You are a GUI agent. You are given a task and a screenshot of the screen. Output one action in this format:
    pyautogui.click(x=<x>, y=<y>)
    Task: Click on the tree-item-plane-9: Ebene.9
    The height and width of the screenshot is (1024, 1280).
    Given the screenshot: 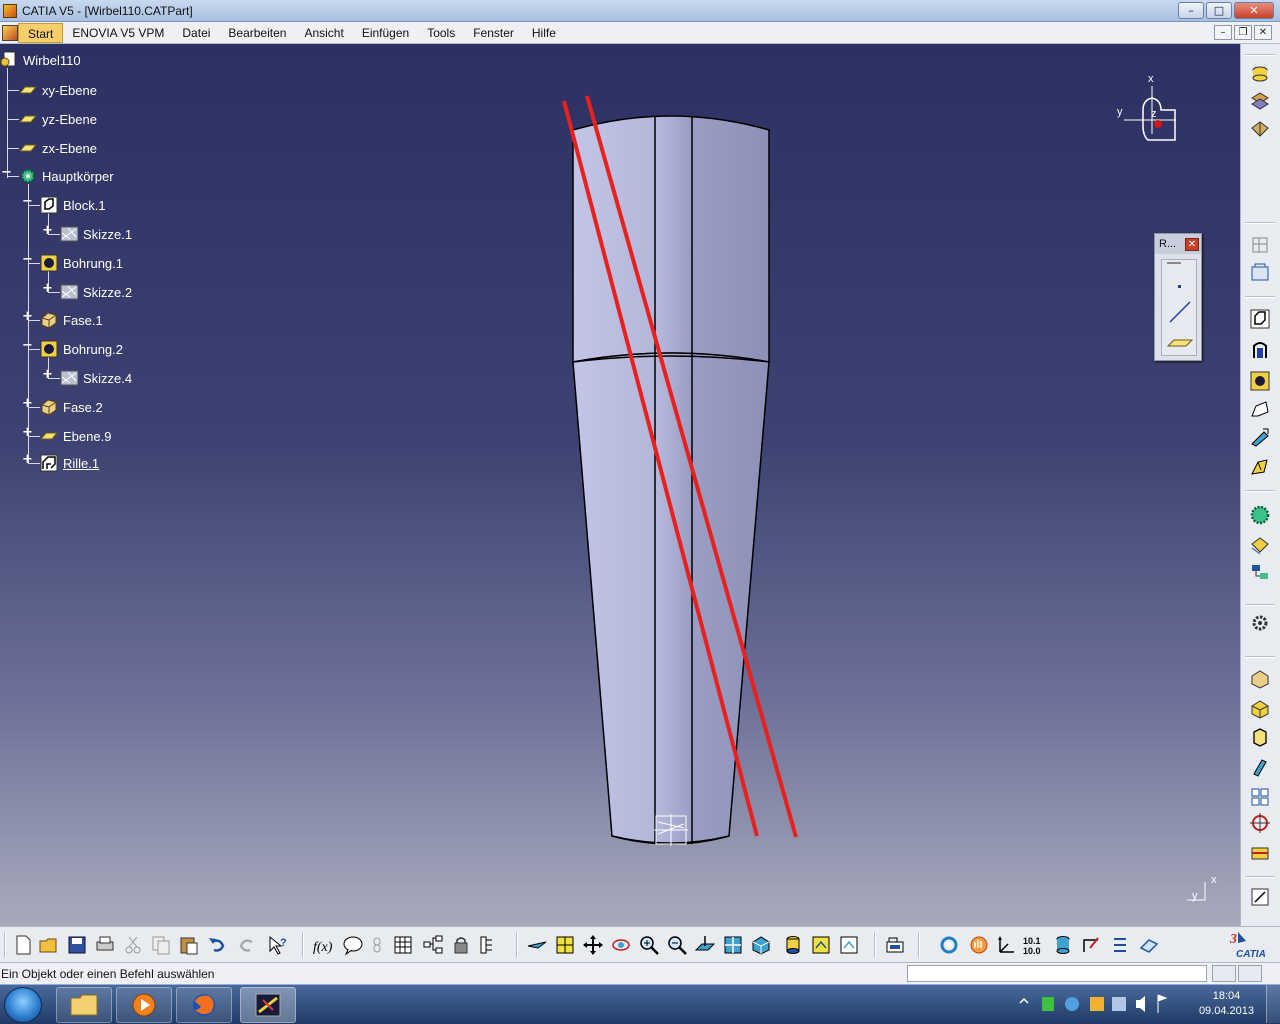 What is the action you would take?
    pyautogui.click(x=76, y=436)
    